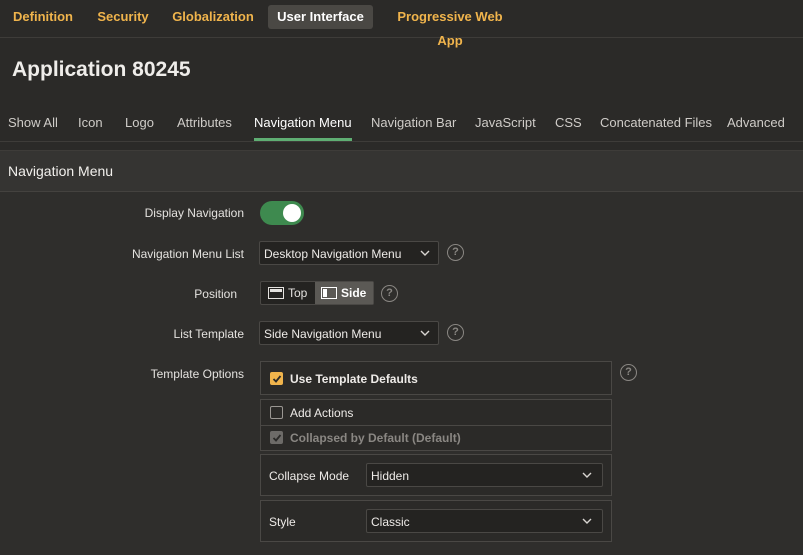 Image resolution: width=803 pixels, height=555 pixels. What do you see at coordinates (303, 128) in the screenshot?
I see `subtab-navigation-menu: Navigation Menu` at bounding box center [303, 128].